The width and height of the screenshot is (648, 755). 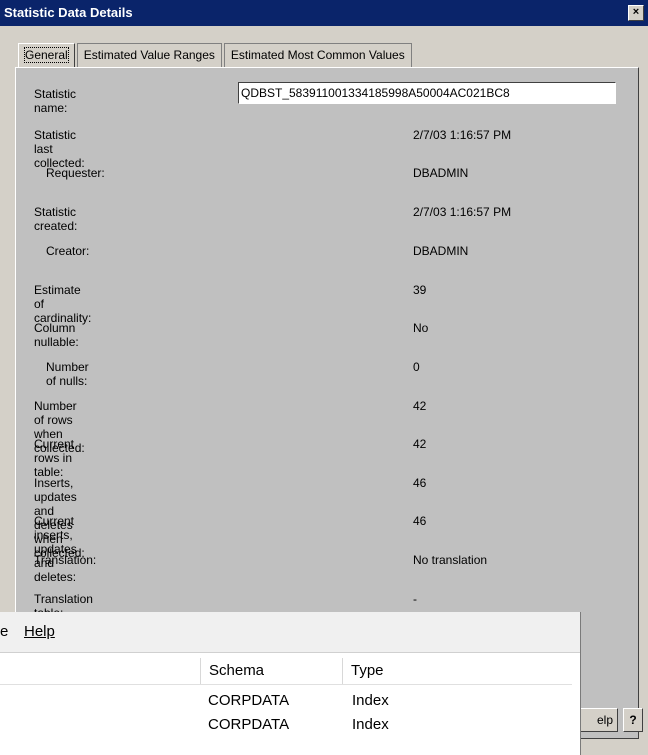 I want to click on field-label: Translation:, so click(x=65, y=560).